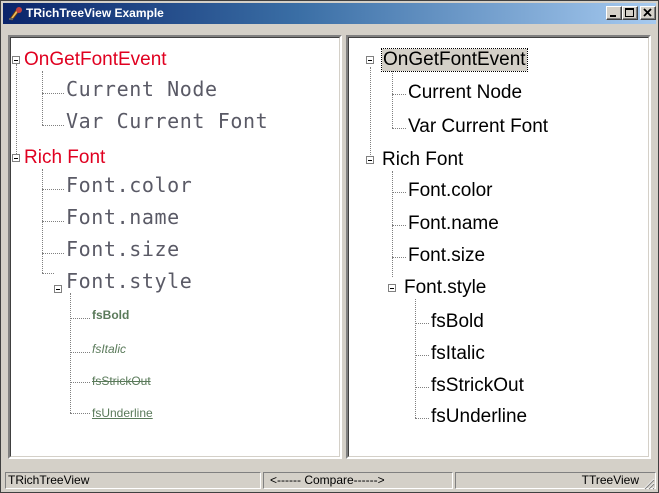  I want to click on left-node-font-color: Font.color, so click(129, 185).